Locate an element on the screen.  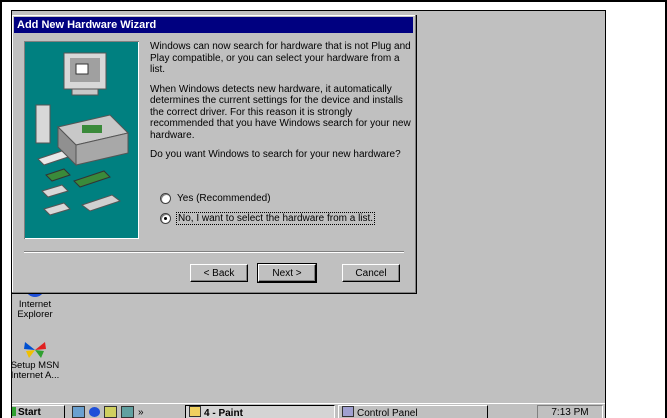
dialog-title: Add New Hardware Wizard is located at coordinates (213, 25).